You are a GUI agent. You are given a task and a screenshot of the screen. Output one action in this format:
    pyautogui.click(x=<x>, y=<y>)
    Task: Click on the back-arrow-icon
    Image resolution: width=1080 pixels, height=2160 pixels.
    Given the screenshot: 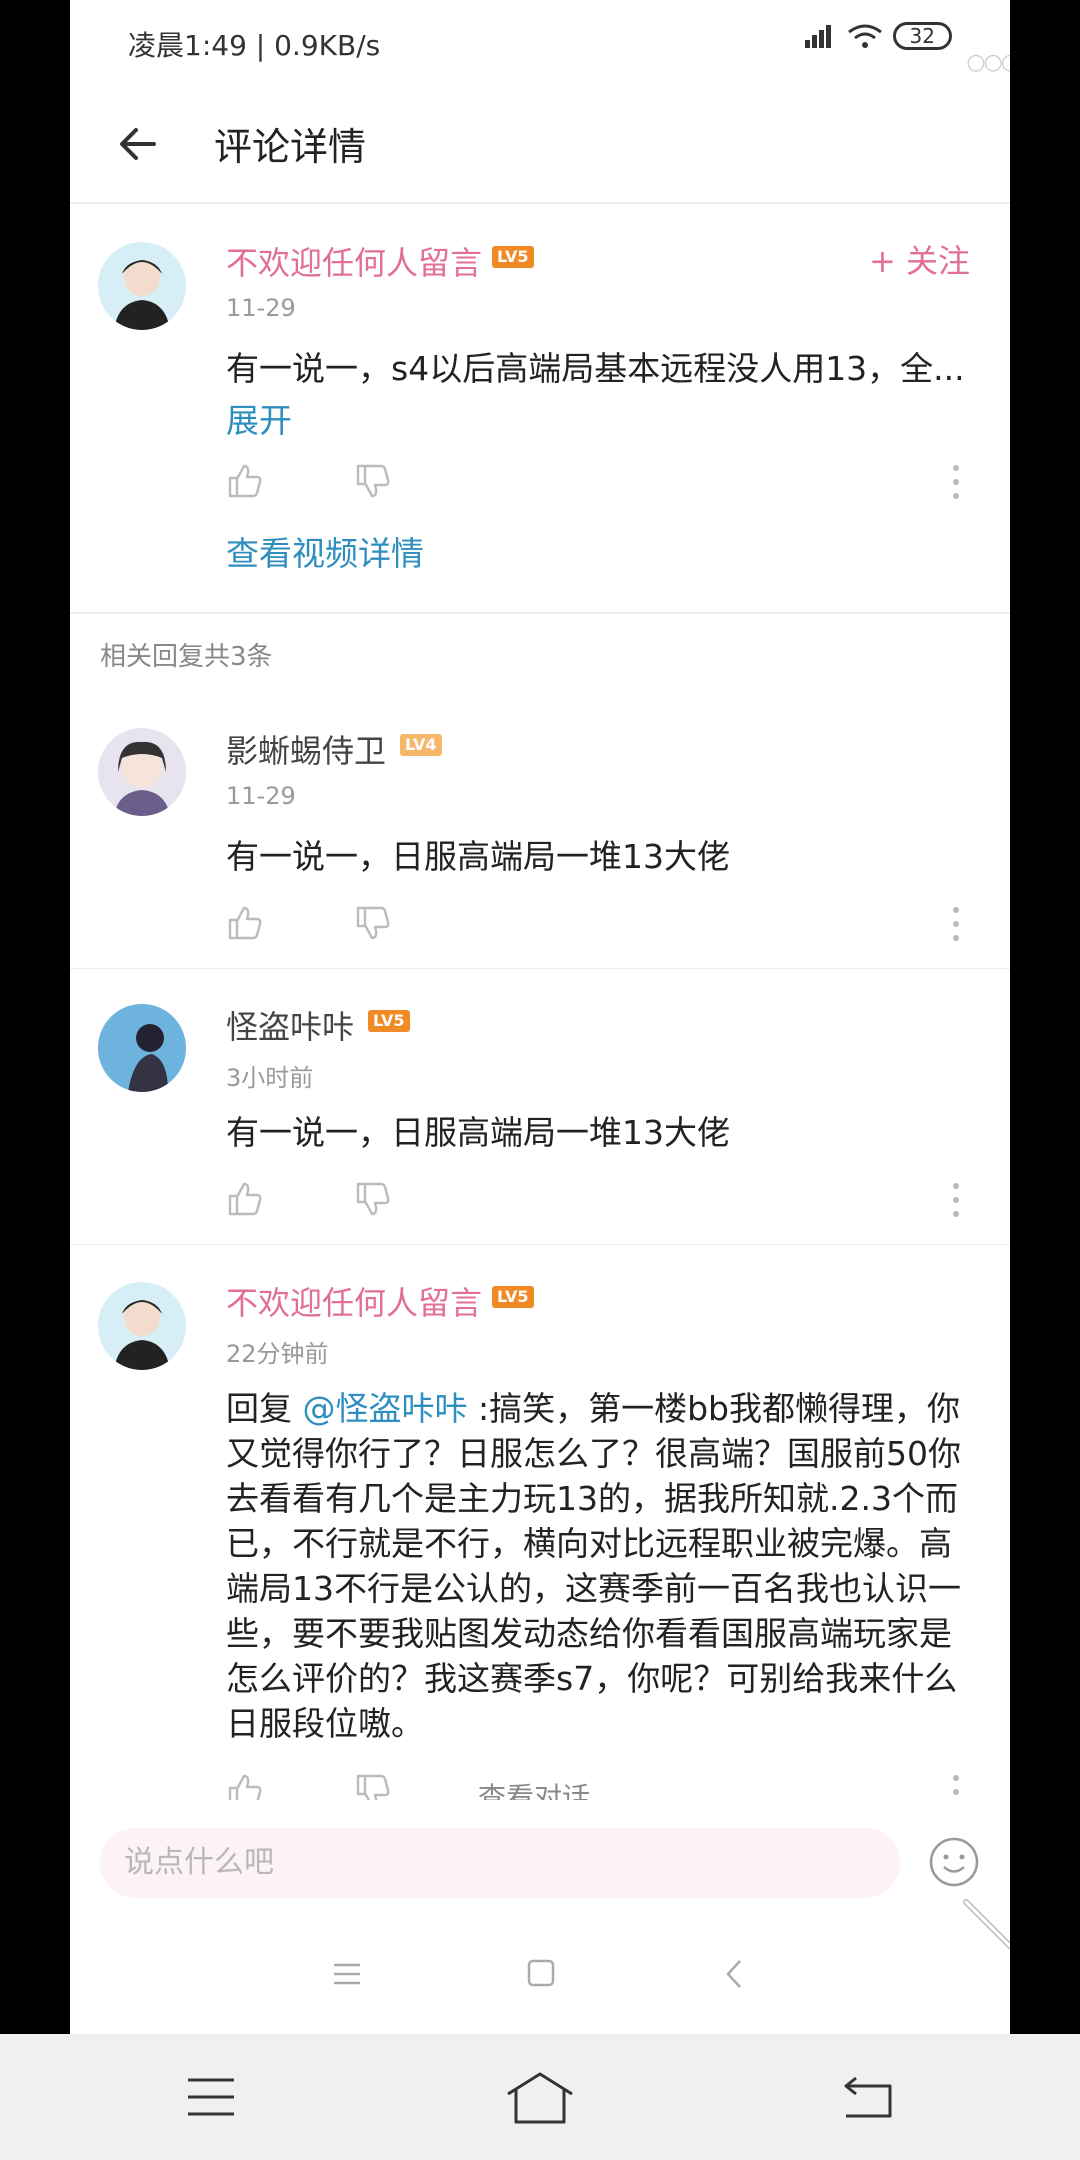 What is the action you would take?
    pyautogui.click(x=138, y=144)
    